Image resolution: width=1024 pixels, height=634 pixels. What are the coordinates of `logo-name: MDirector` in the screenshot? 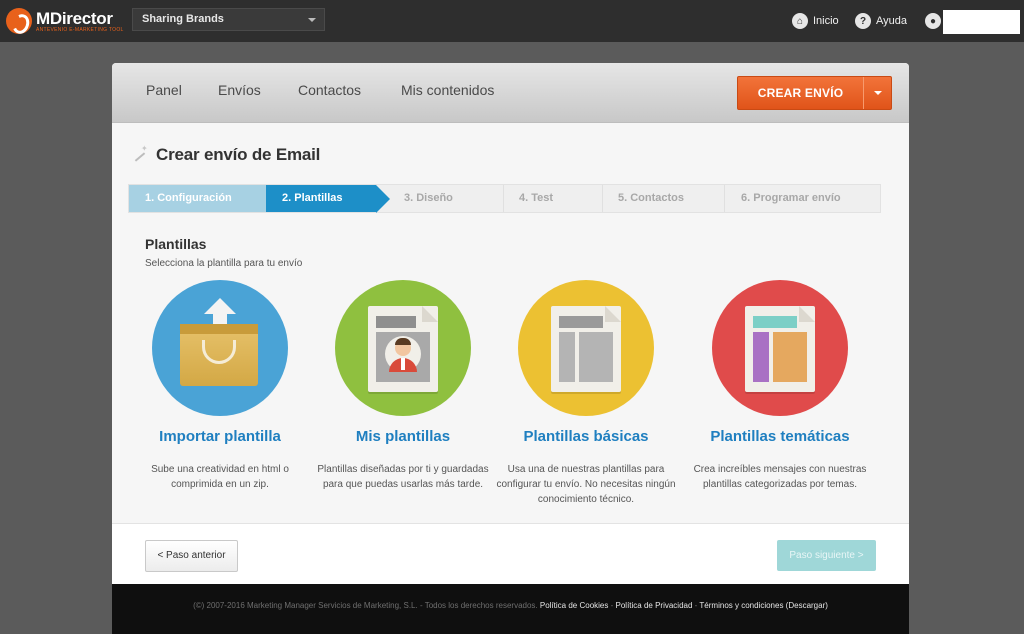 It's located at (74, 18).